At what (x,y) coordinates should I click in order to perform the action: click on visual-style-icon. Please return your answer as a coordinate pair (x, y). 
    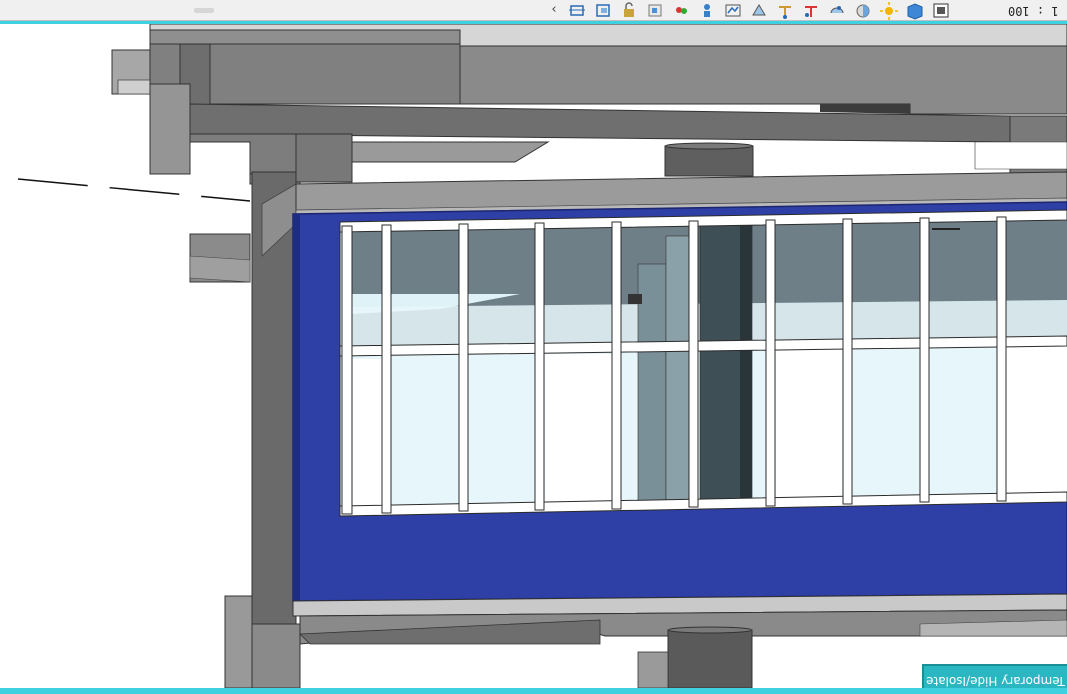
    Looking at the image, I should click on (915, 10).